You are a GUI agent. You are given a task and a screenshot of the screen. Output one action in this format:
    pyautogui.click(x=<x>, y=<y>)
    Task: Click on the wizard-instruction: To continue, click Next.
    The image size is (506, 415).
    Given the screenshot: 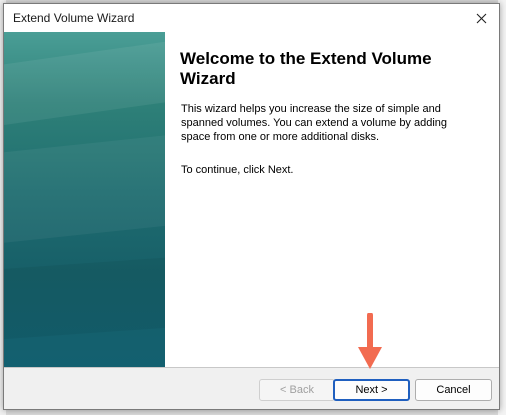 What is the action you would take?
    pyautogui.click(x=237, y=170)
    